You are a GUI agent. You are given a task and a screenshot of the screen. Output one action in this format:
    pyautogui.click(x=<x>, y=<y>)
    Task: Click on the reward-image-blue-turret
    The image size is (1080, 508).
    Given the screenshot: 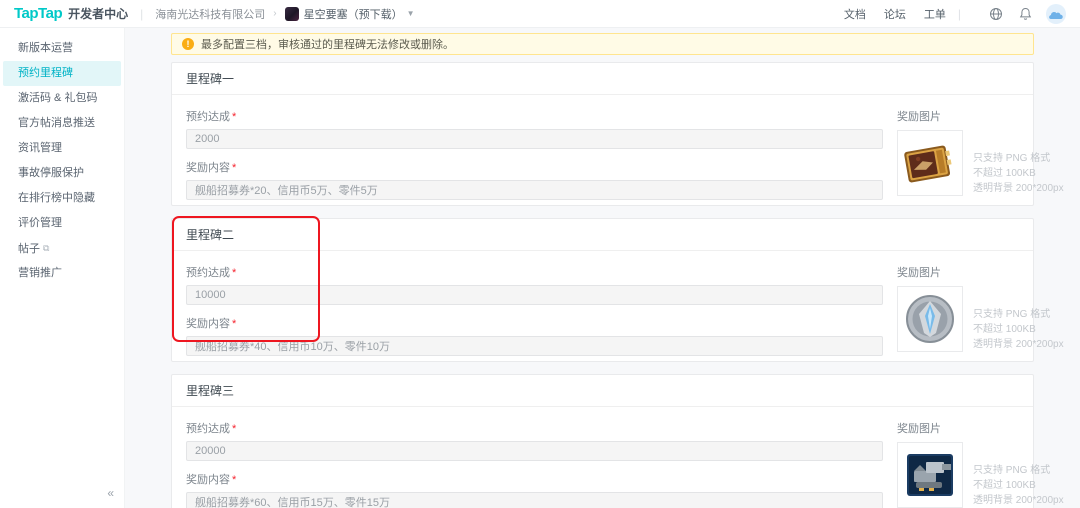 What is the action you would take?
    pyautogui.click(x=930, y=475)
    